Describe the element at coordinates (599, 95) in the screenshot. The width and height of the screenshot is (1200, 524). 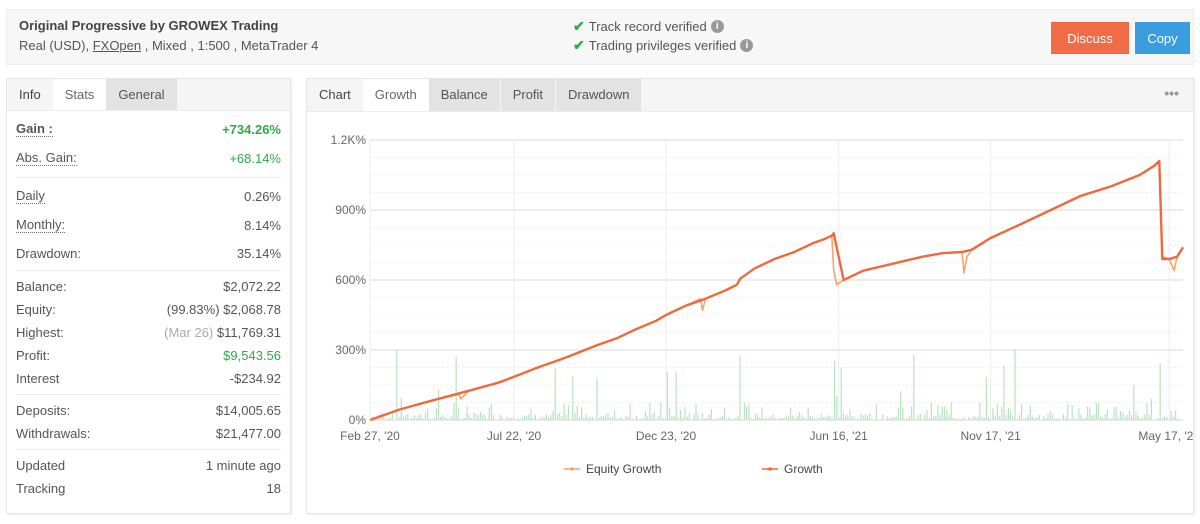
I see `tab-drawdown: Drawdown` at that location.